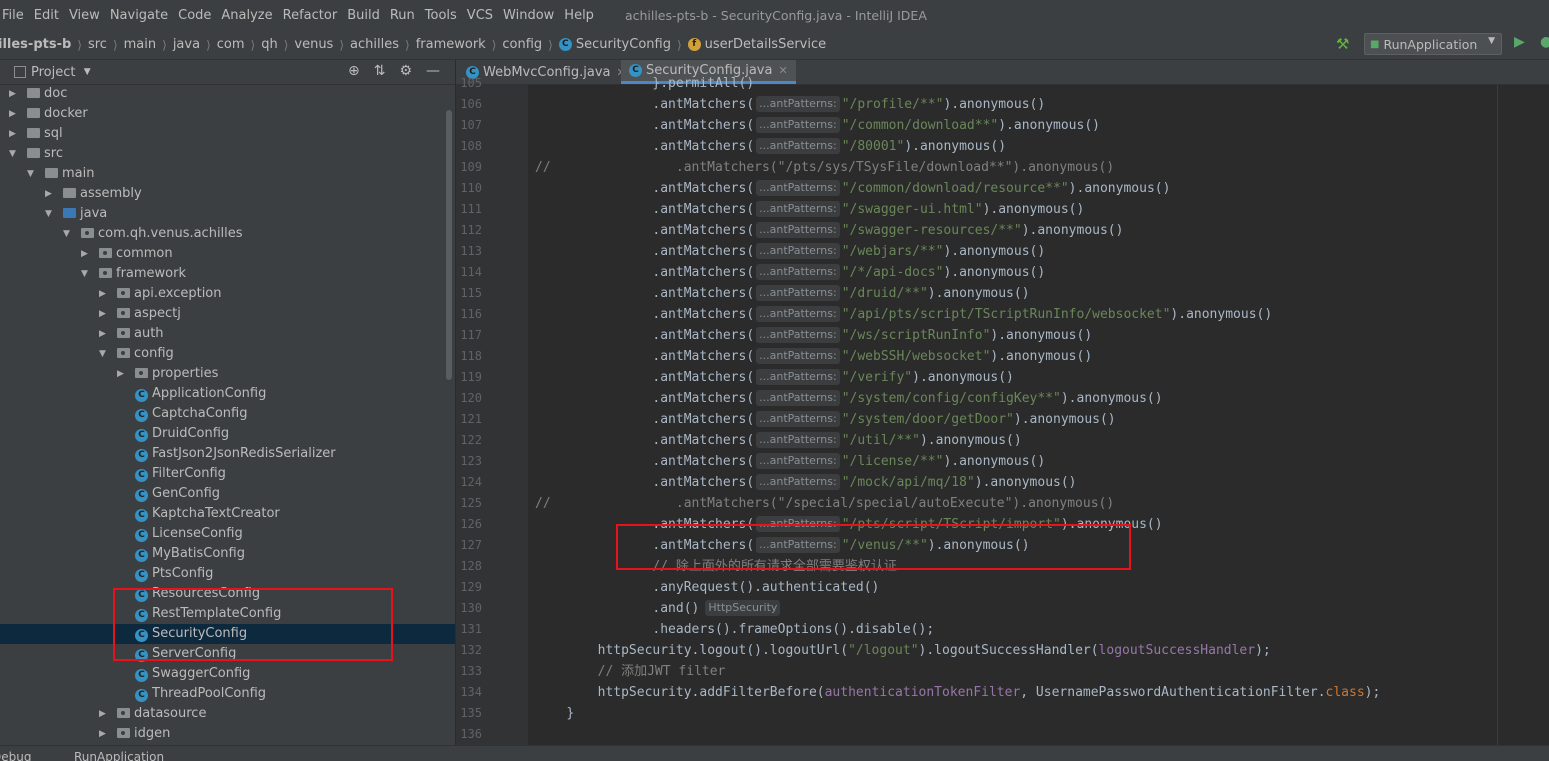 This screenshot has height=761, width=1549. What do you see at coordinates (246, 15) in the screenshot?
I see `menu-analyze: Analyze` at bounding box center [246, 15].